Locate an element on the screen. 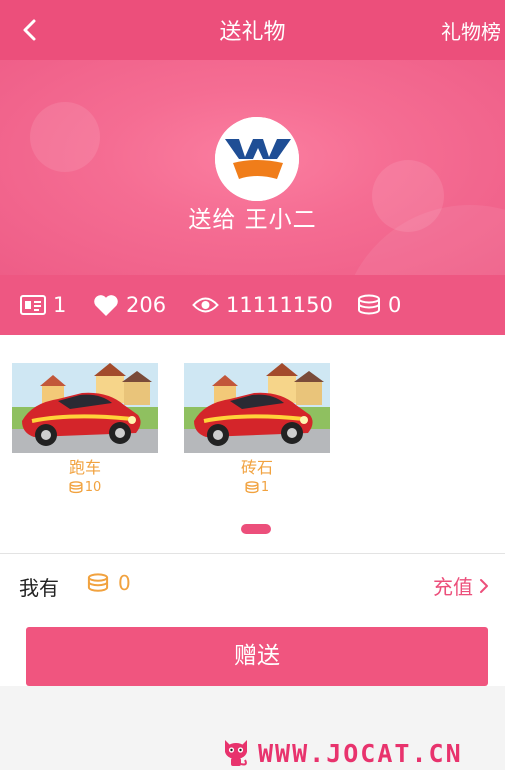 This screenshot has width=505, height=770. watermark: WWW.JOCAT.CN is located at coordinates (342, 751).